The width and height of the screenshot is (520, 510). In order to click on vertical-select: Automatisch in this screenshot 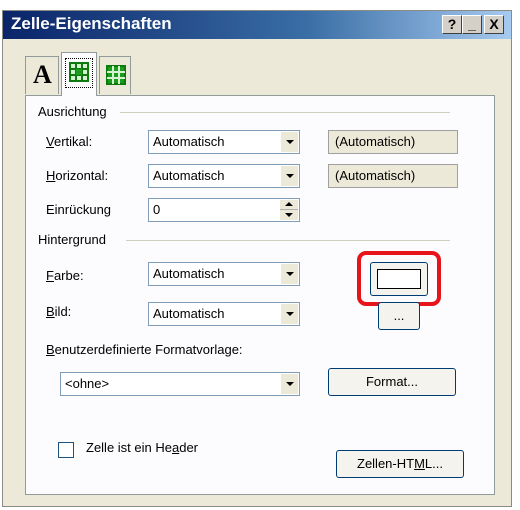, I will do `click(224, 142)`.